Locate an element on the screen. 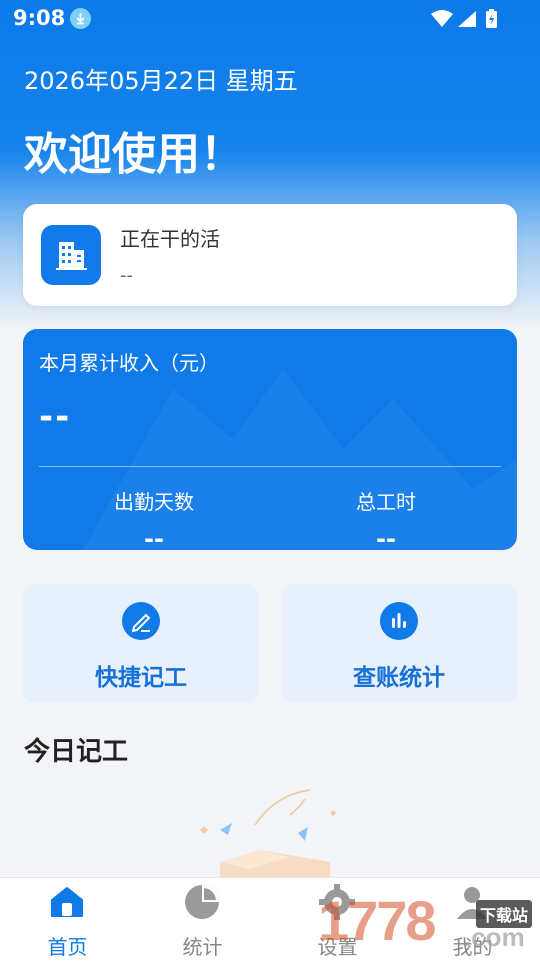 The image size is (540, 961). income-title: 本月累计收入（元） is located at coordinates (129, 363).